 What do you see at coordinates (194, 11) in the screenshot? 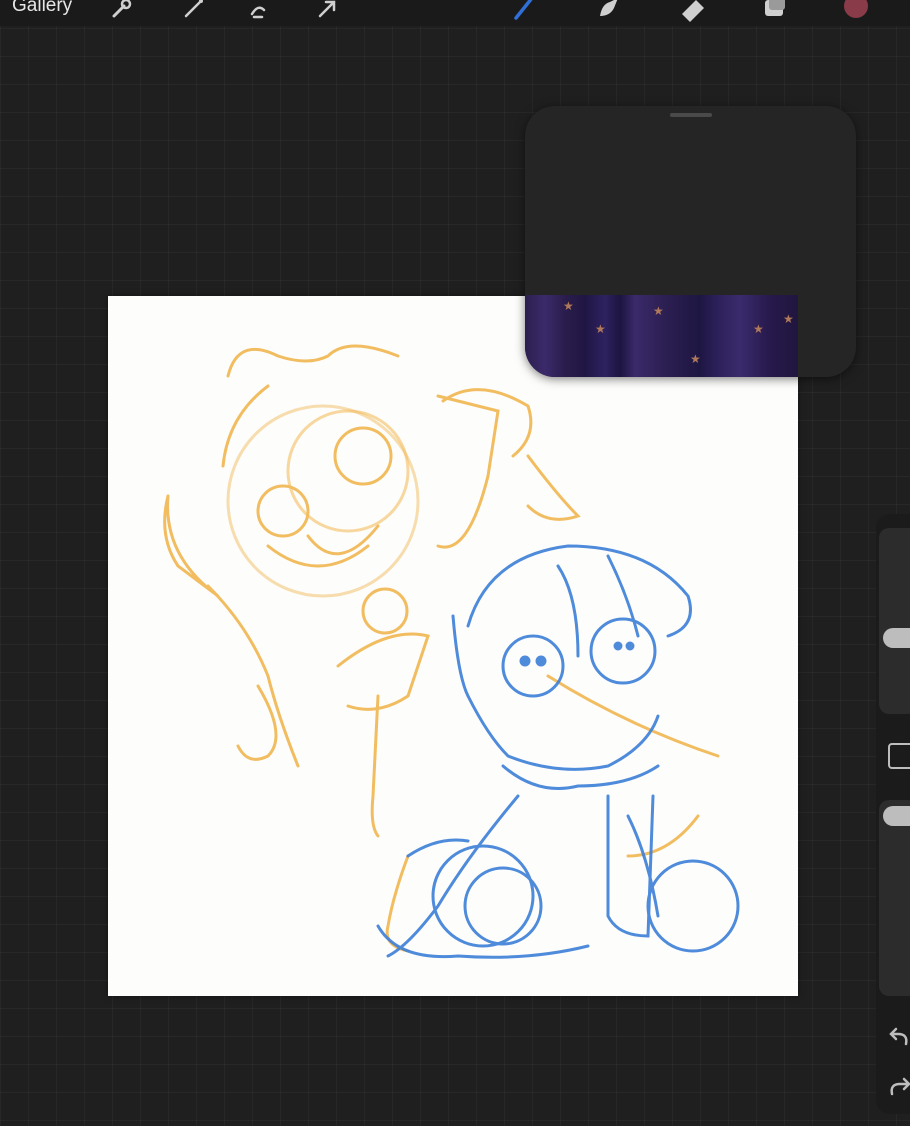
I see `magic-wand-icon` at bounding box center [194, 11].